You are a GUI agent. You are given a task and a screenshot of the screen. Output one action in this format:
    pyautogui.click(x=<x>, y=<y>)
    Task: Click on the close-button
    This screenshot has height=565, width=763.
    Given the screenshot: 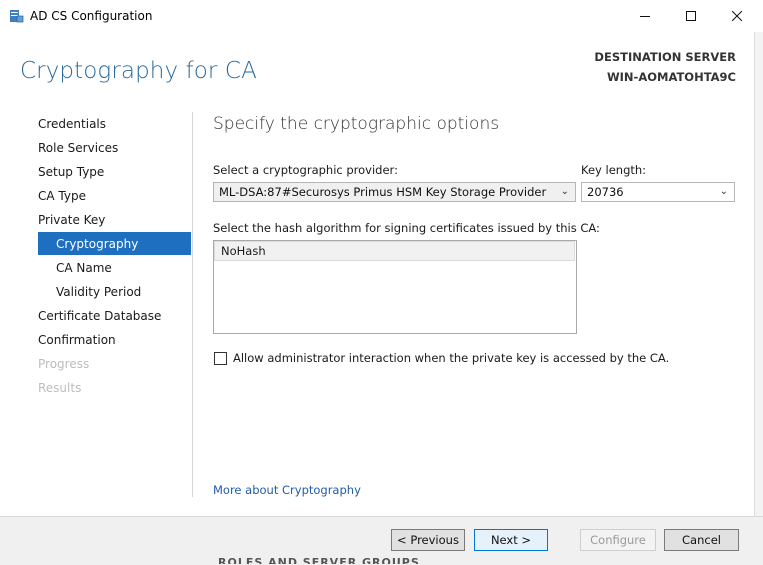 What is the action you would take?
    pyautogui.click(x=737, y=16)
    